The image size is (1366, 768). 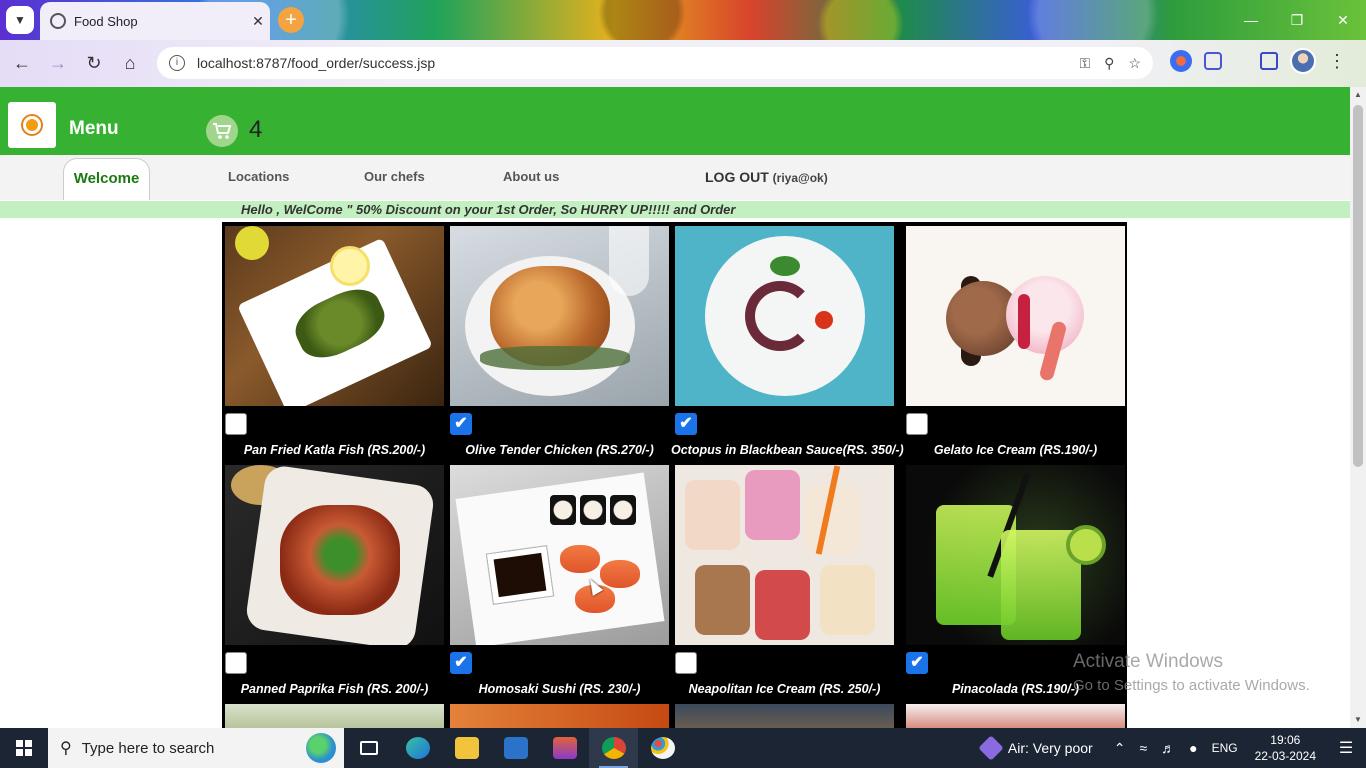 What do you see at coordinates (22, 63) in the screenshot?
I see `back-arrow-icon: ←` at bounding box center [22, 63].